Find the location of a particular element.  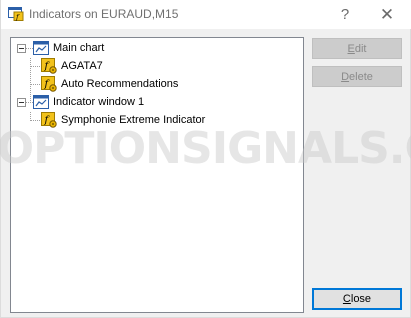

close-icon: ✕ is located at coordinates (387, 14).